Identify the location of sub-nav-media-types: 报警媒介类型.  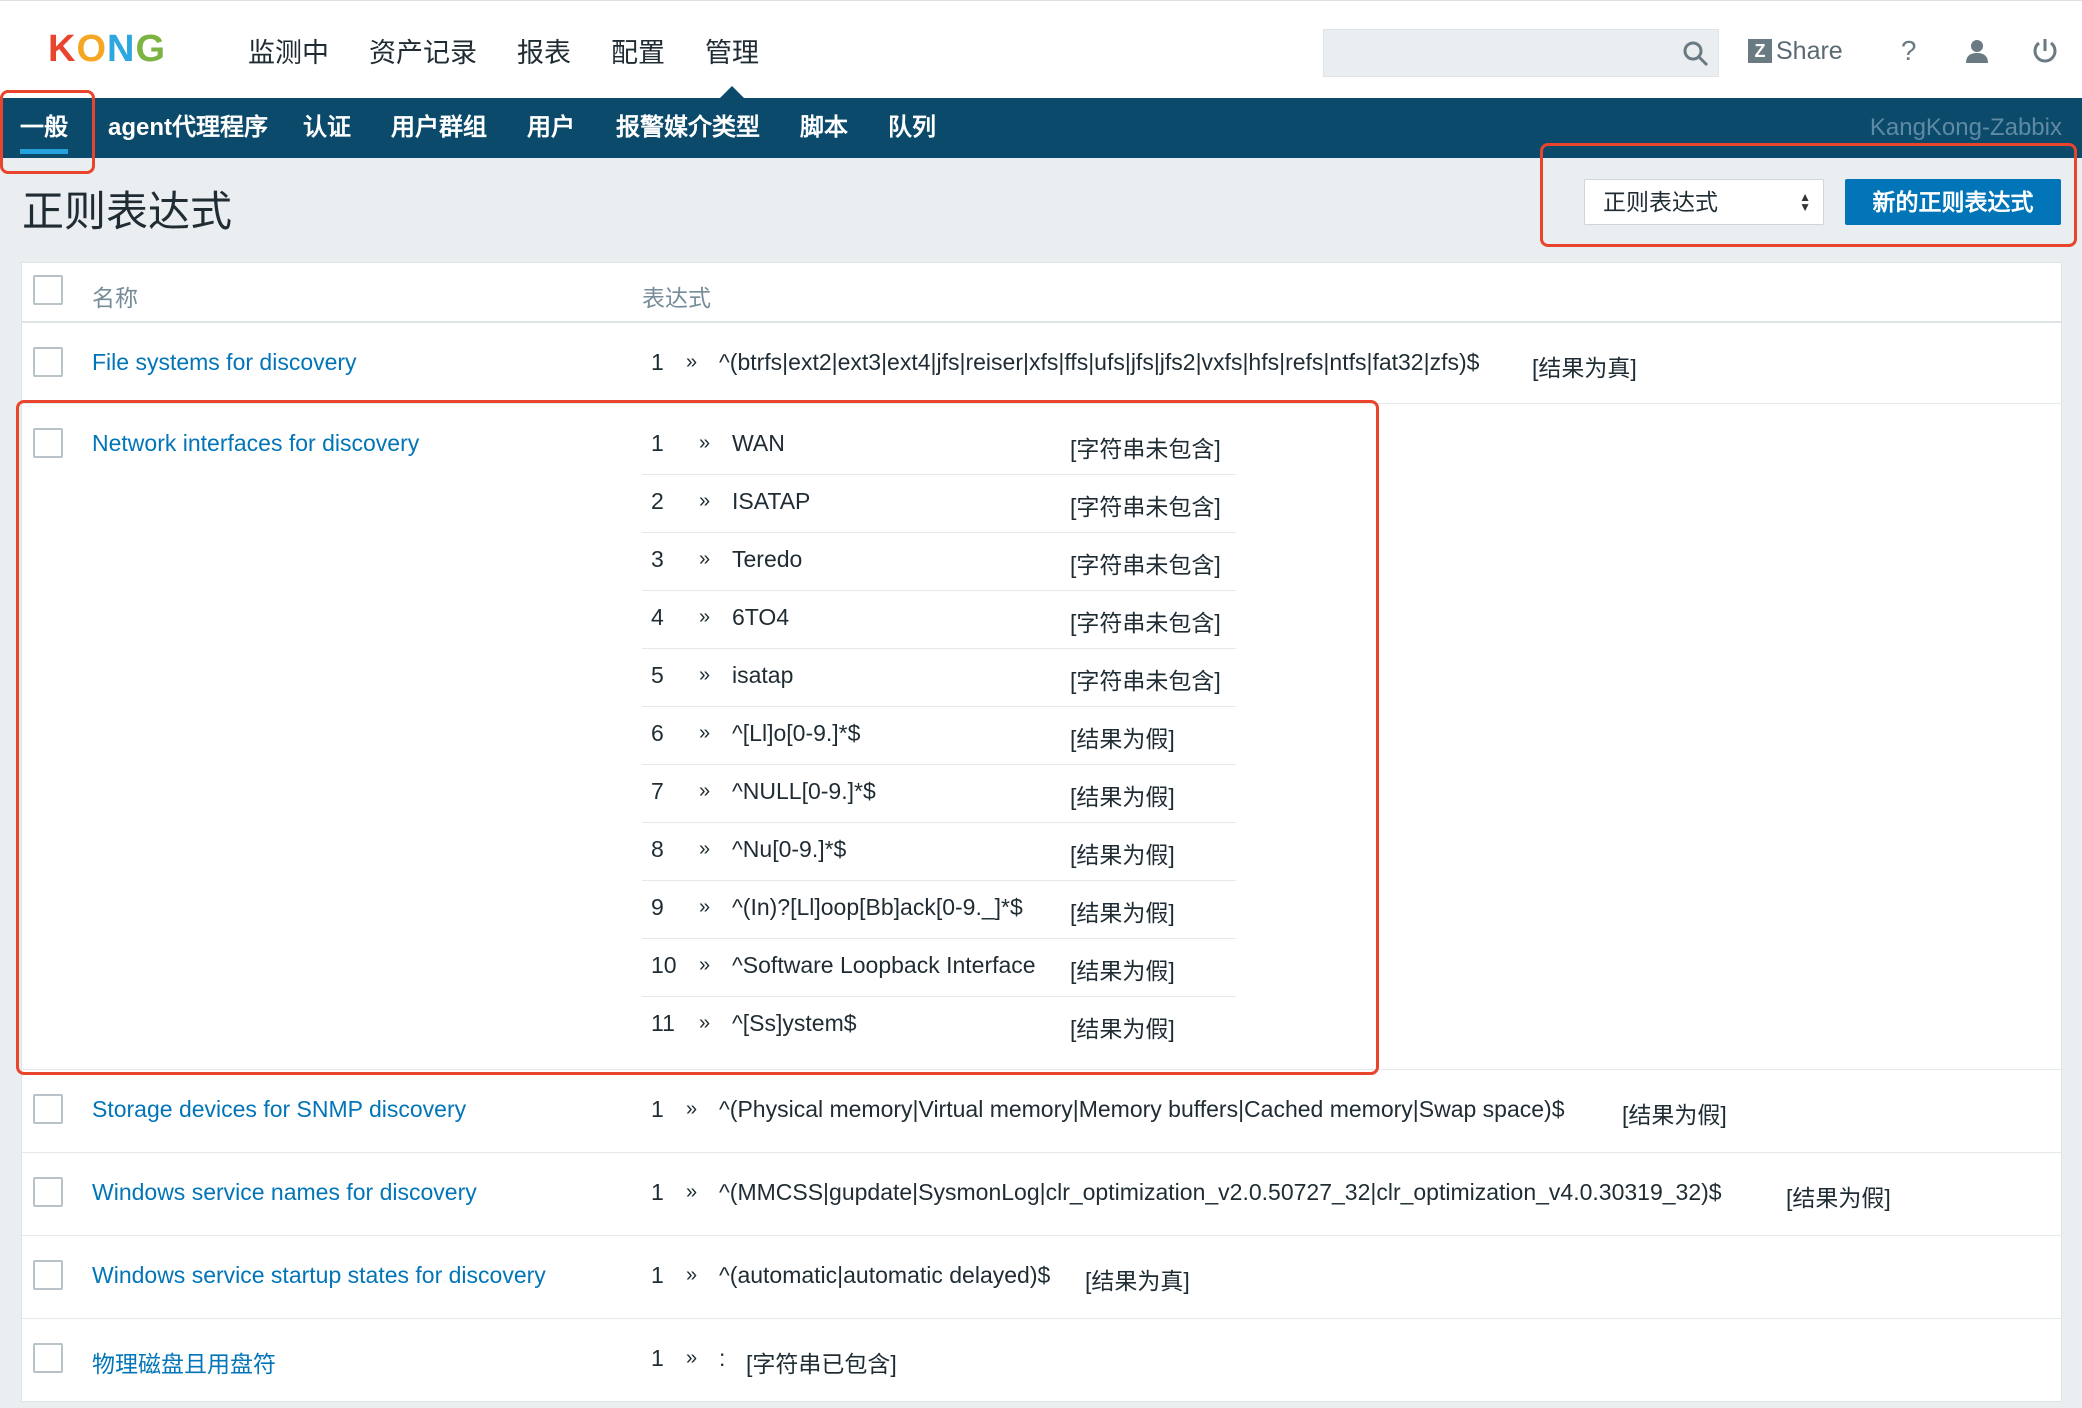
(688, 128).